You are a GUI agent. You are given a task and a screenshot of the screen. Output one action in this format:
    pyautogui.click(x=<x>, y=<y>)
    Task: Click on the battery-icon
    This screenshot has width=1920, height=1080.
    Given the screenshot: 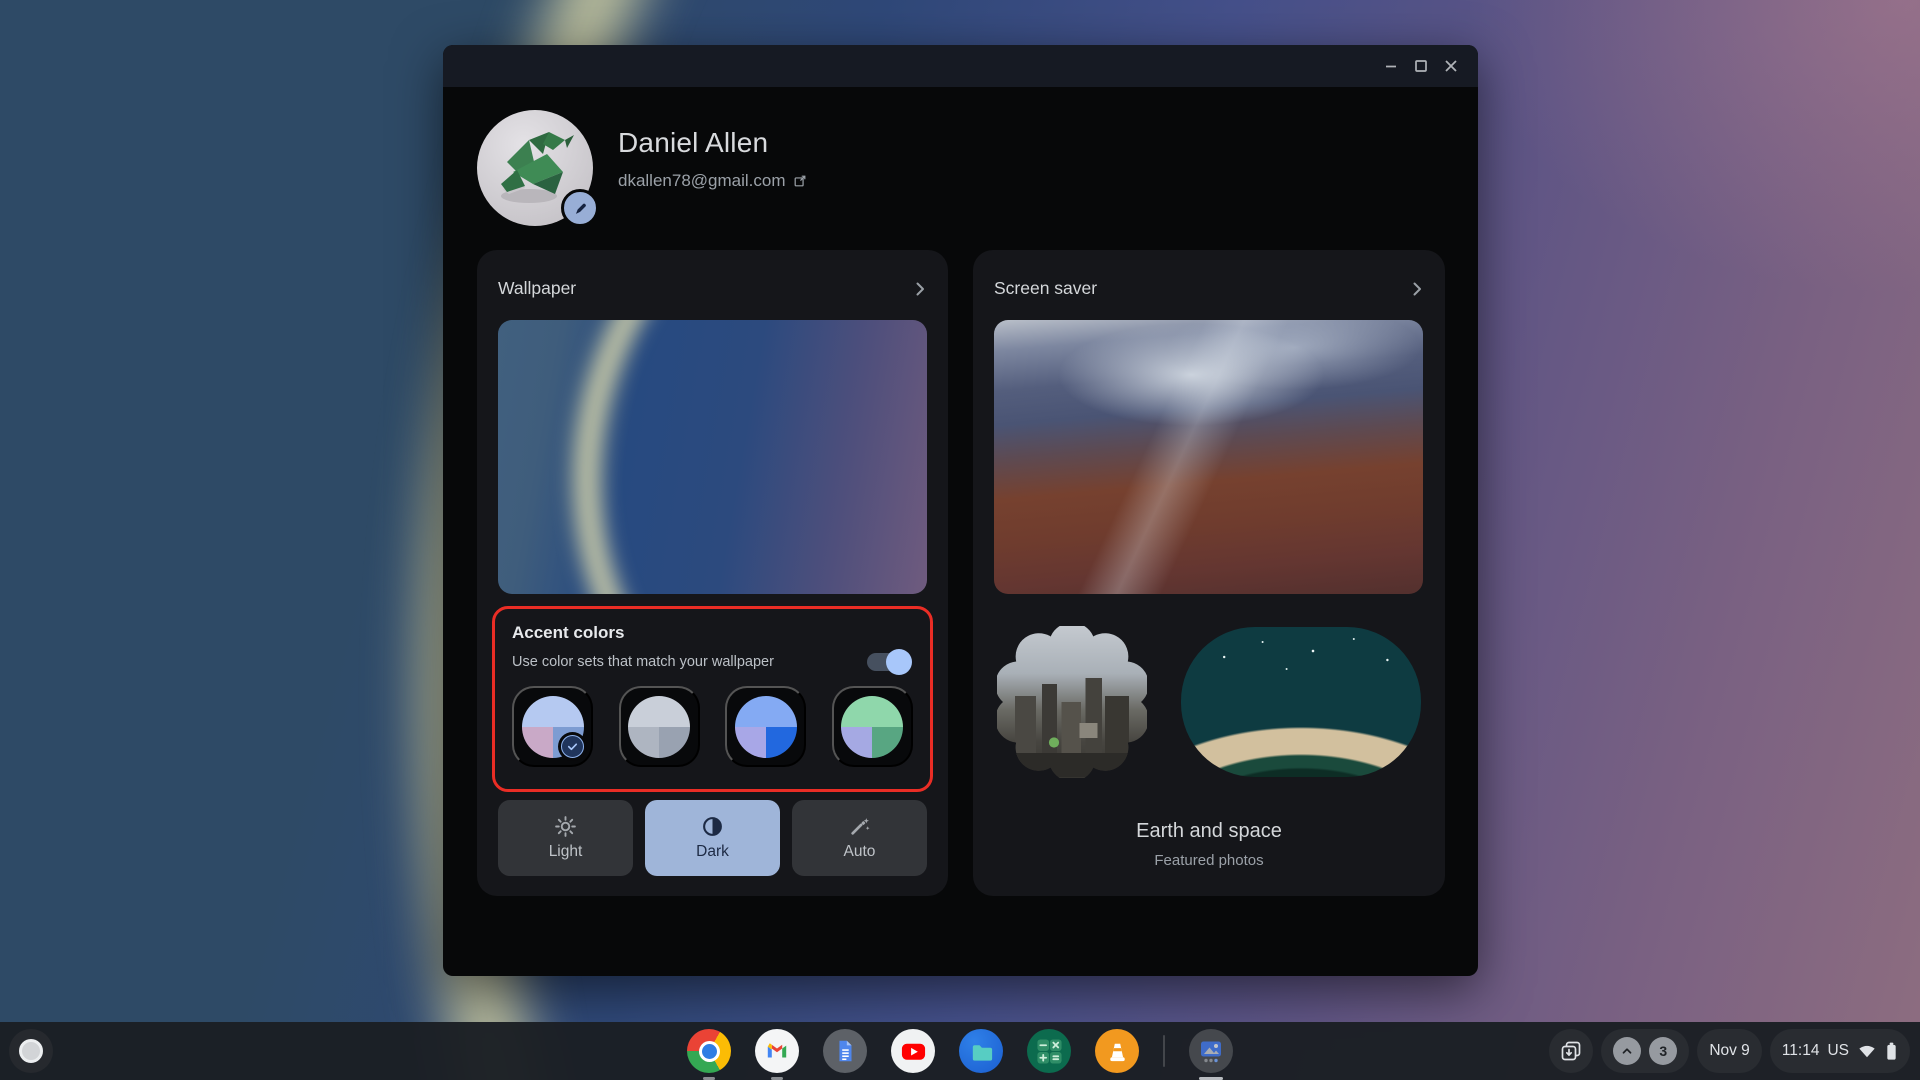 What is the action you would take?
    pyautogui.click(x=1891, y=1051)
    